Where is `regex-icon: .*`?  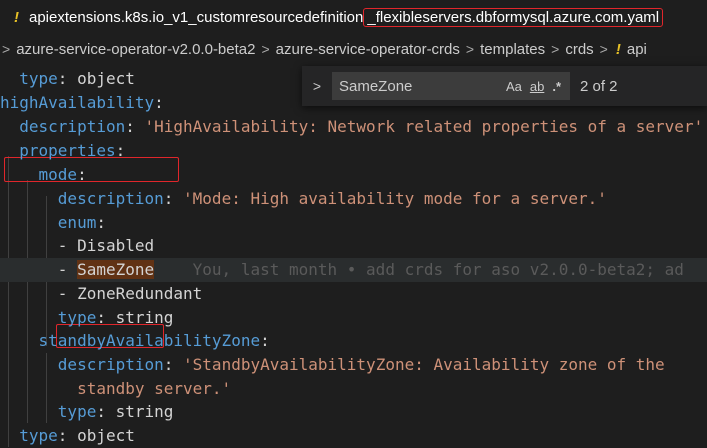
regex-icon: .* is located at coordinates (556, 86).